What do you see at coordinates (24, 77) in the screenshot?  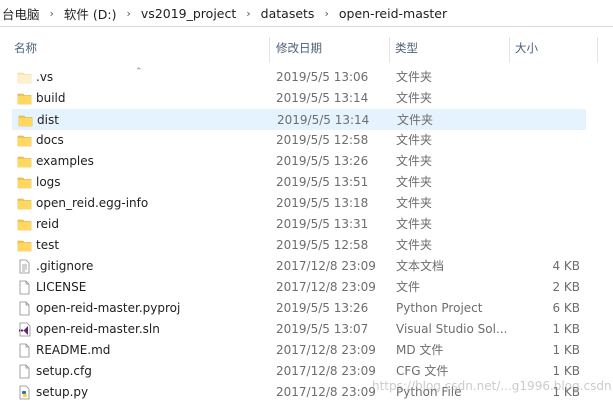 I see `folder-hidden-icon` at bounding box center [24, 77].